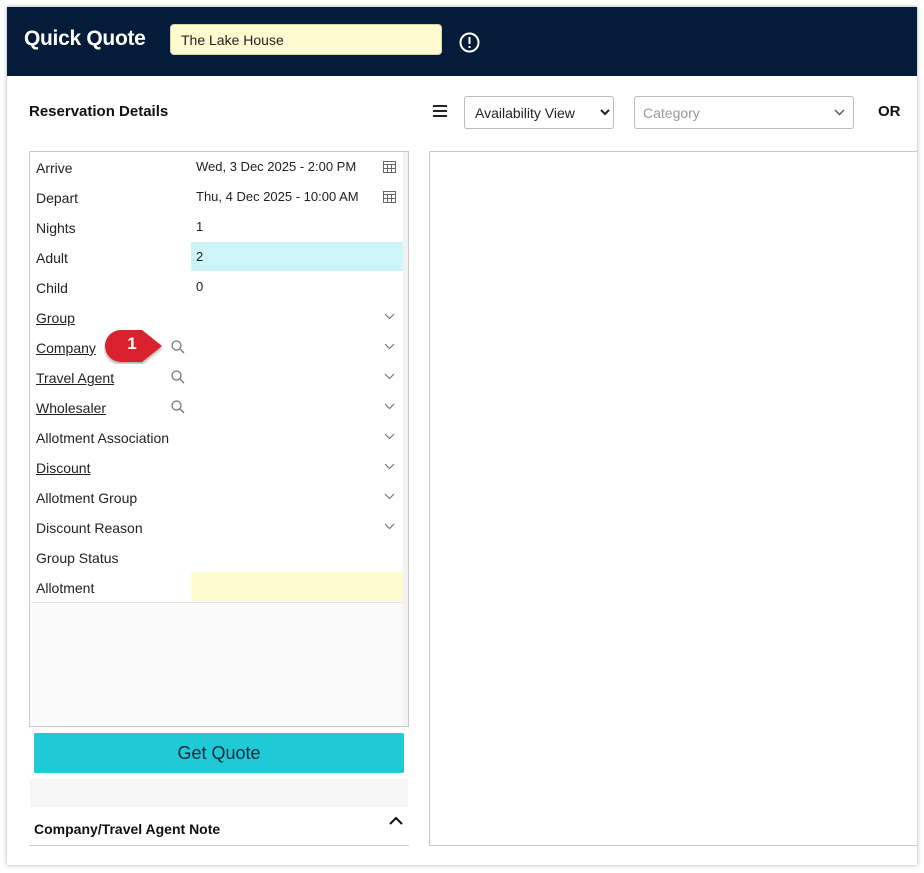  I want to click on wholesaler-link: Wholesaler, so click(71, 408).